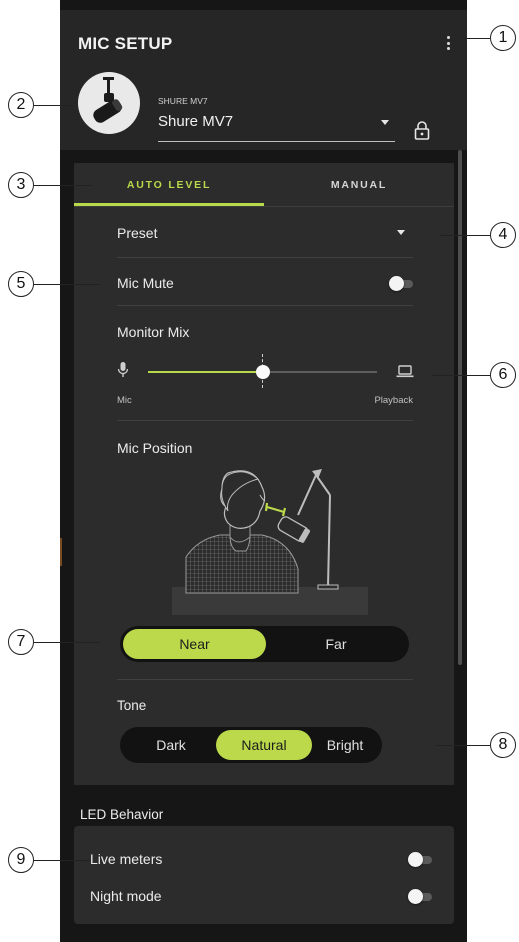 This screenshot has width=519, height=942. I want to click on tone-natural-button: Natural, so click(264, 745).